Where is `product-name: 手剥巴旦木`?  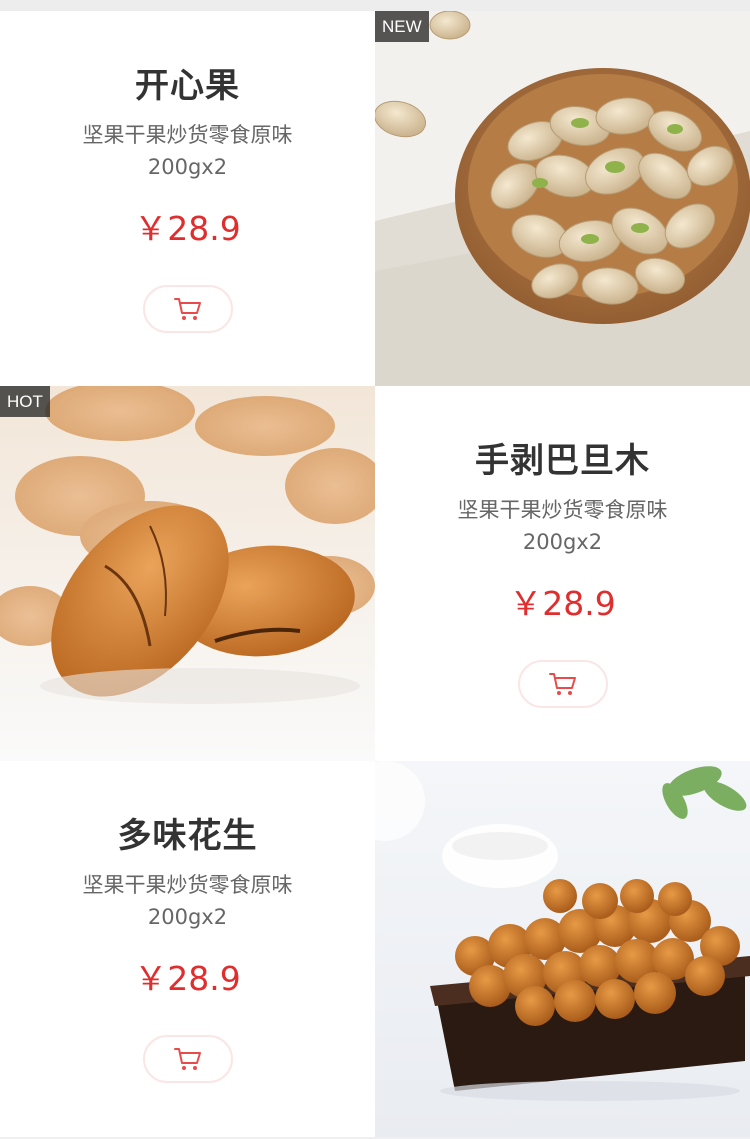
product-name: 手剥巴旦木 is located at coordinates (562, 461).